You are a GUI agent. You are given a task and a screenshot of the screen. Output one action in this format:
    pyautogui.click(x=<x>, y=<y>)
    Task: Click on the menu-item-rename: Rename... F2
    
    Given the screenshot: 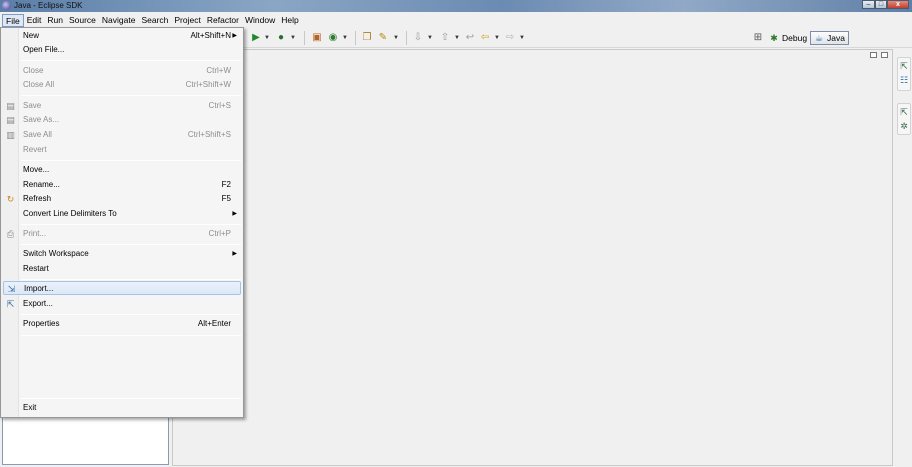 What is the action you would take?
    pyautogui.click(x=122, y=185)
    